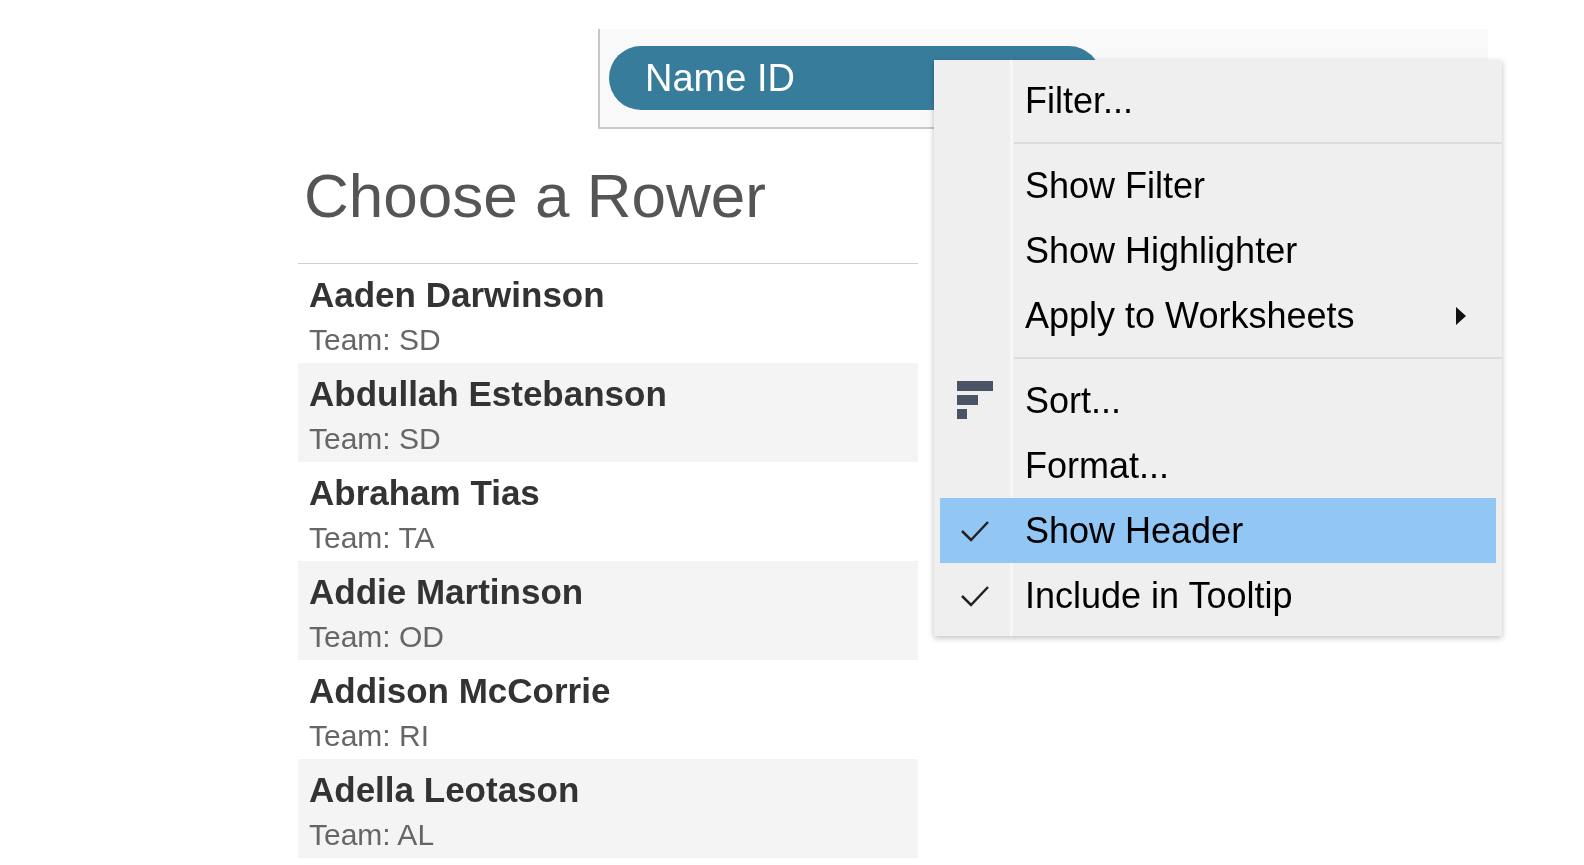 Image resolution: width=1584 pixels, height=865 pixels. What do you see at coordinates (488, 394) in the screenshot?
I see `rower-name: Abdullah Estebanson` at bounding box center [488, 394].